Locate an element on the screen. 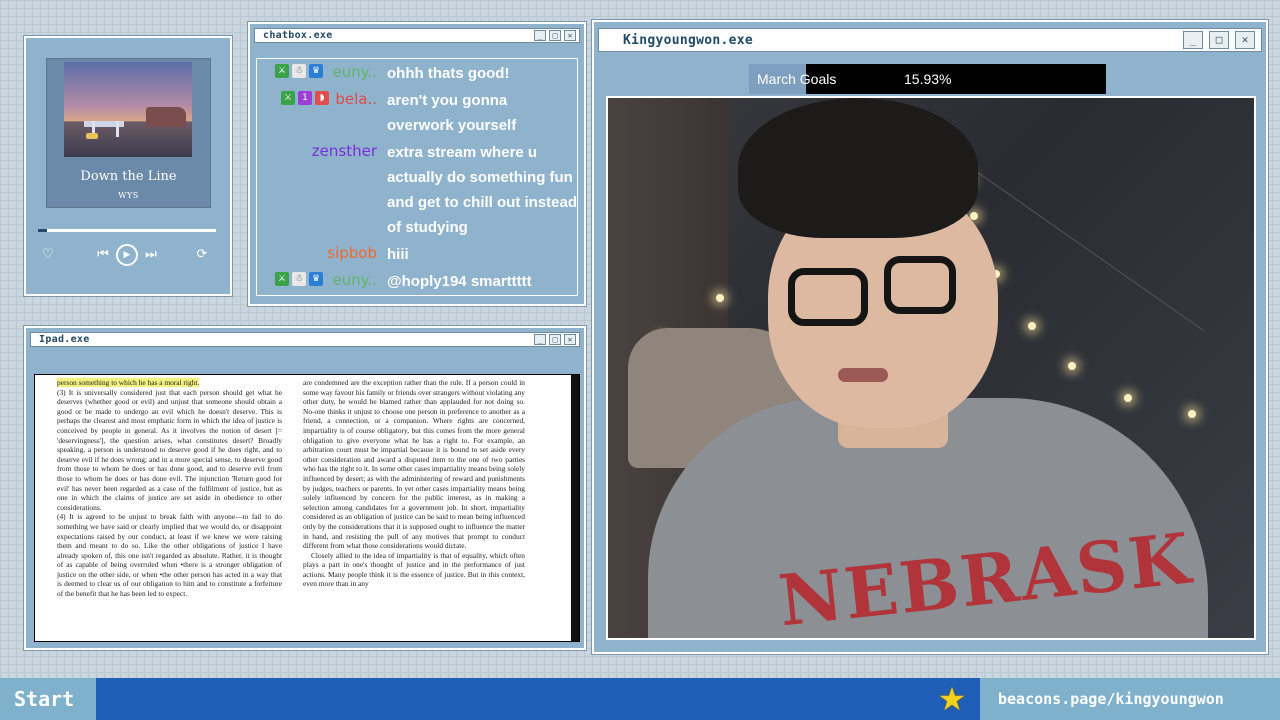 This screenshot has height=720, width=1280. heart-icon: ♡ is located at coordinates (48, 255).